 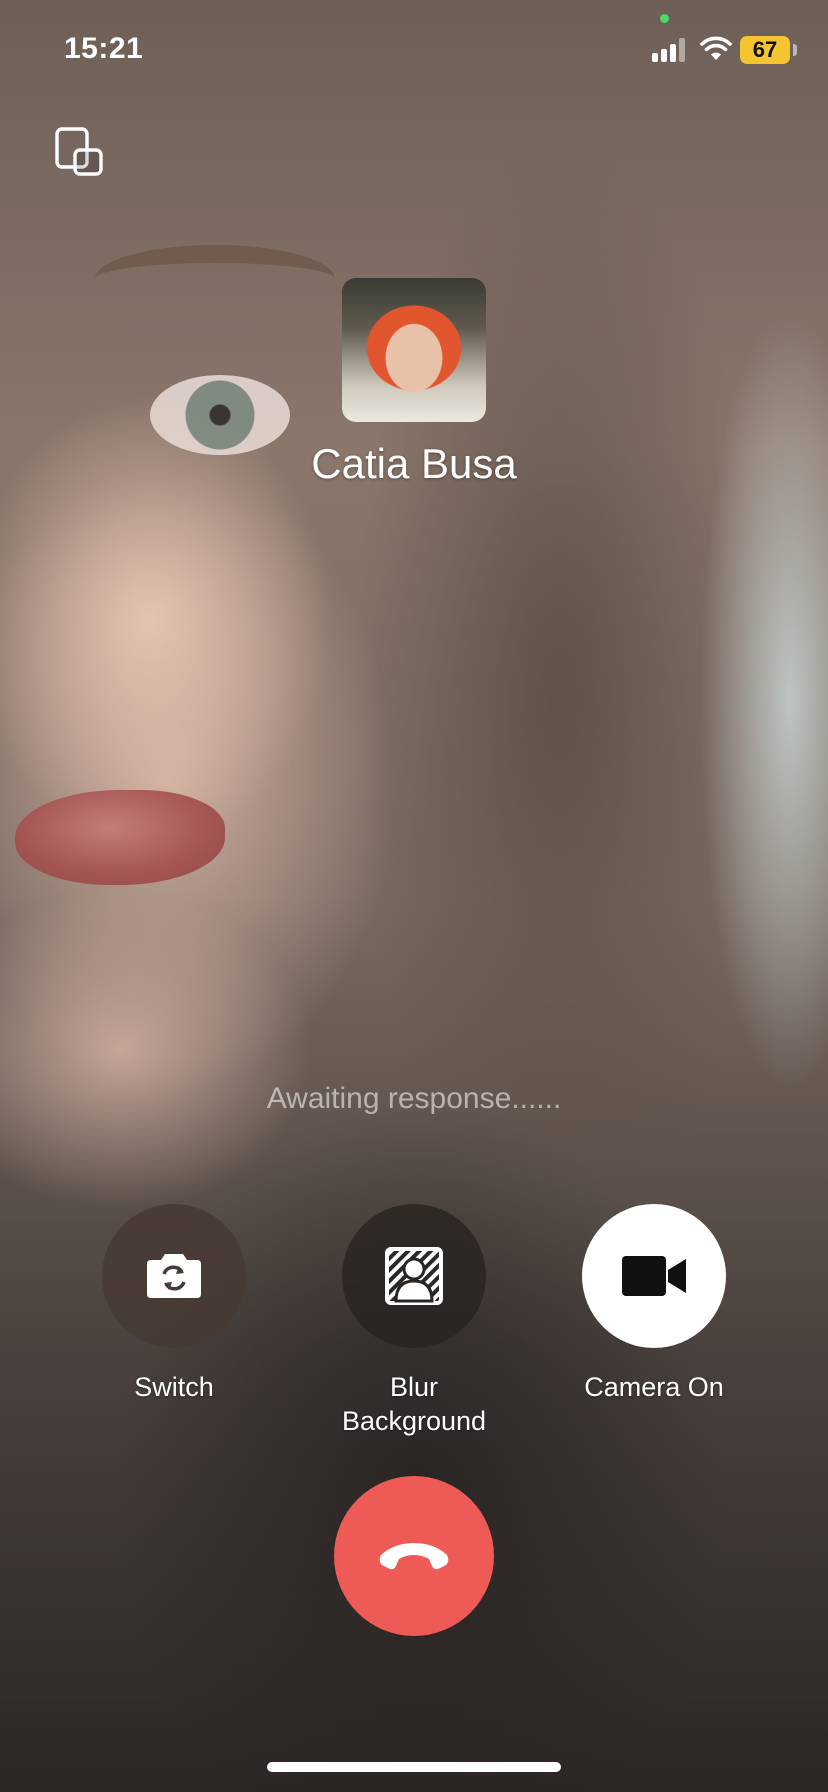 What do you see at coordinates (174, 1387) in the screenshot?
I see `switch-camera-label: Switch` at bounding box center [174, 1387].